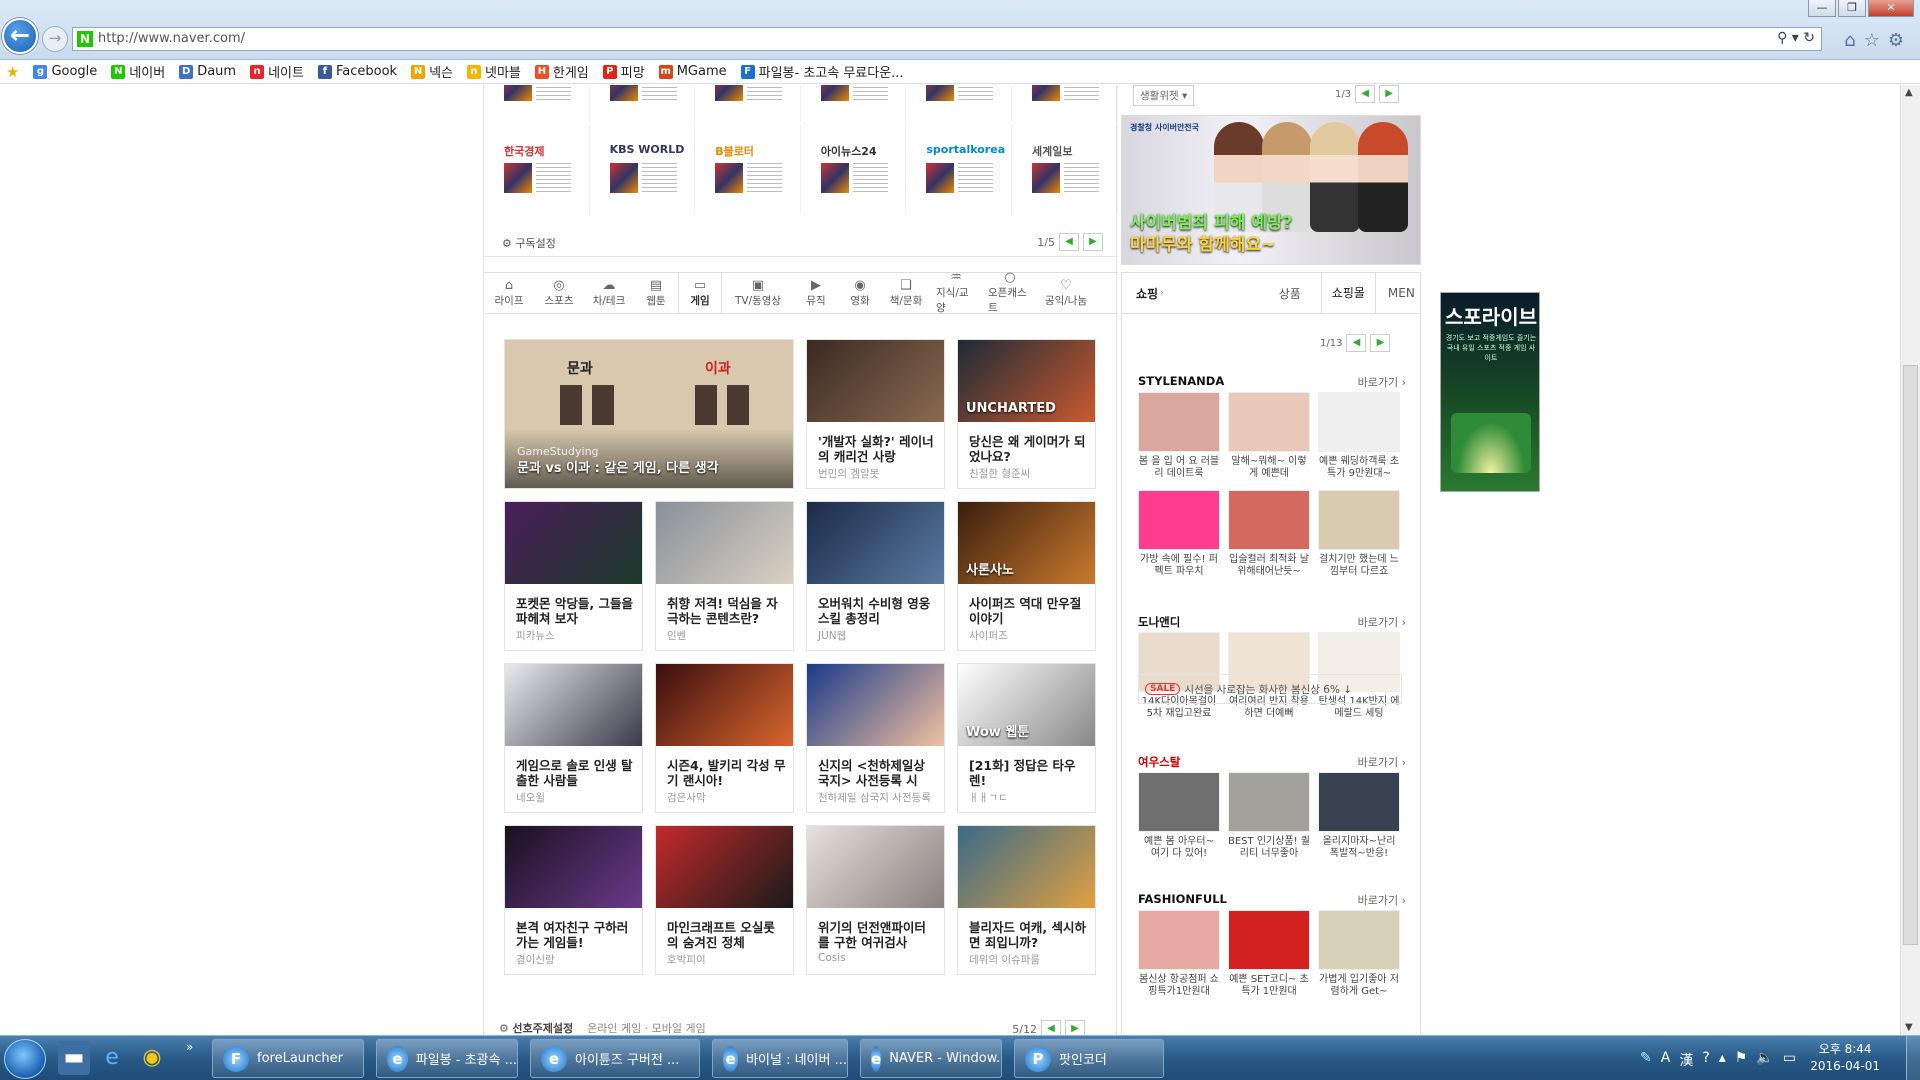 This screenshot has height=1080, width=1920. Describe the element at coordinates (1026, 576) in the screenshot. I see `content-card: 사론사노 사이퍼즈 역대 만우절 이야기 사이퍼즈` at that location.